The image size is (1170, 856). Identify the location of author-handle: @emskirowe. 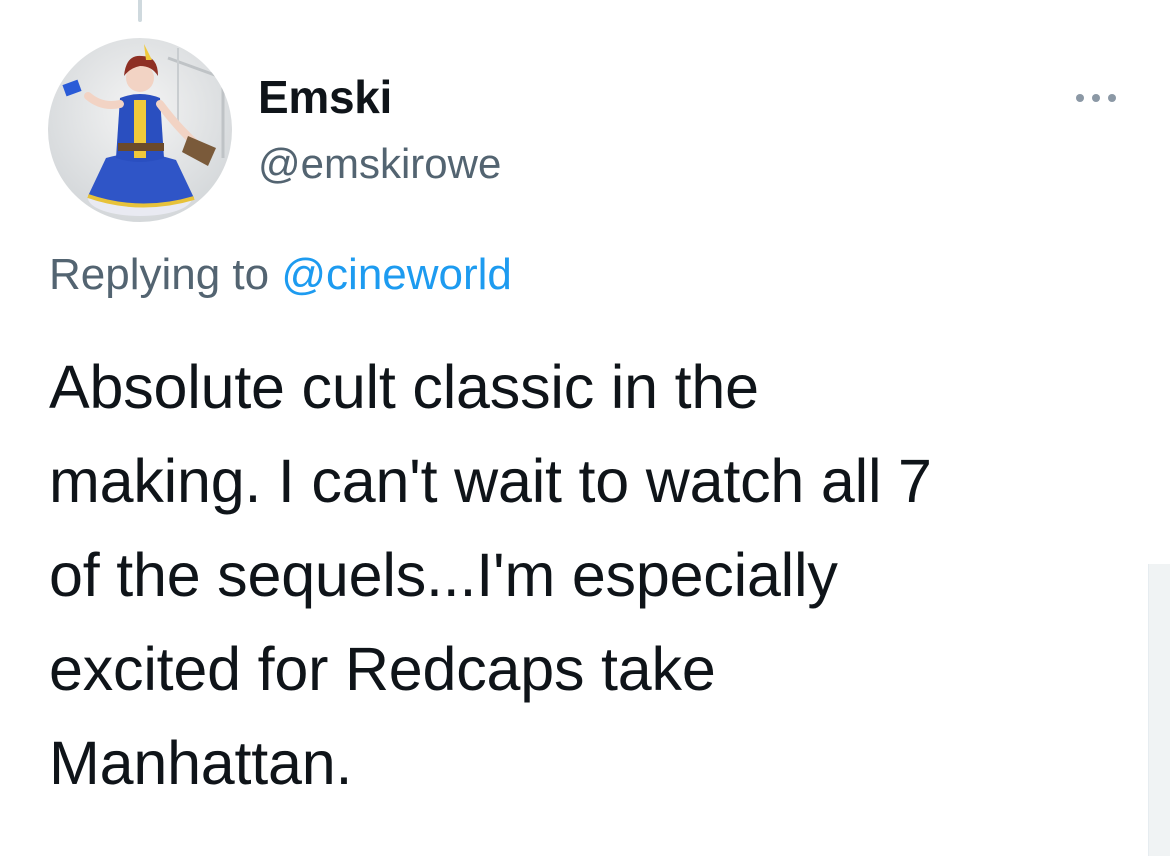
(379, 164).